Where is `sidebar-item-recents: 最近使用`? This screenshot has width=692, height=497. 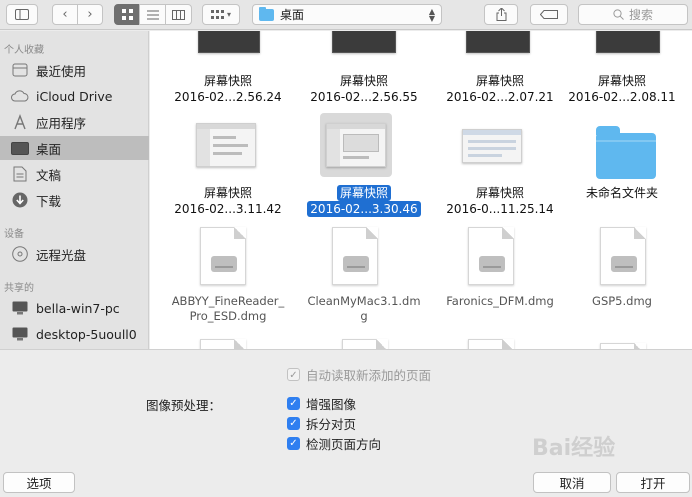
sidebar-item-recents: 最近使用 is located at coordinates (74, 70).